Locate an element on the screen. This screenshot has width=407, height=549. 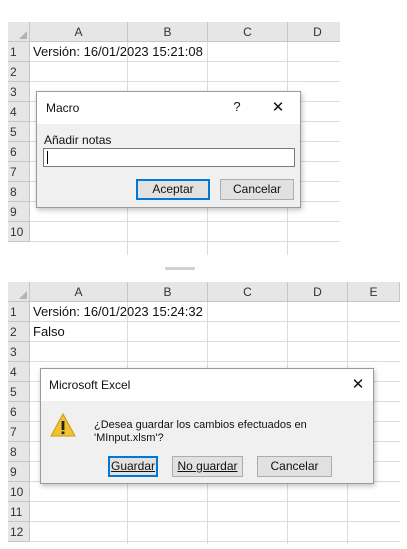
cell-a1: Versión: 16/01/2023 15:24:32 is located at coordinates (118, 312).